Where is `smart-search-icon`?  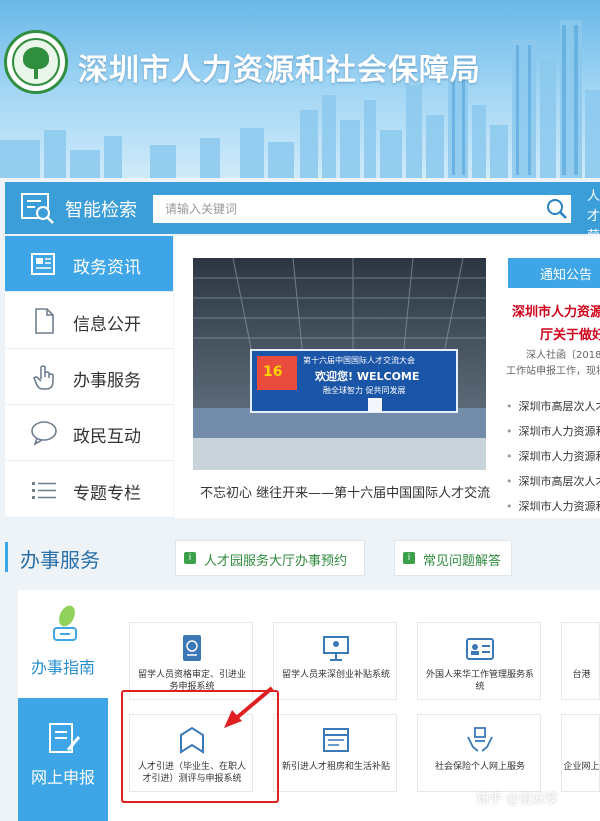 smart-search-icon is located at coordinates (37, 208).